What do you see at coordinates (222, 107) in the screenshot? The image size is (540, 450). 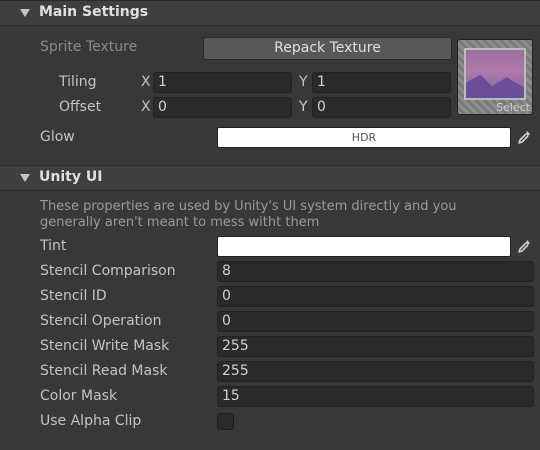 I see `offset-x-field: 0` at bounding box center [222, 107].